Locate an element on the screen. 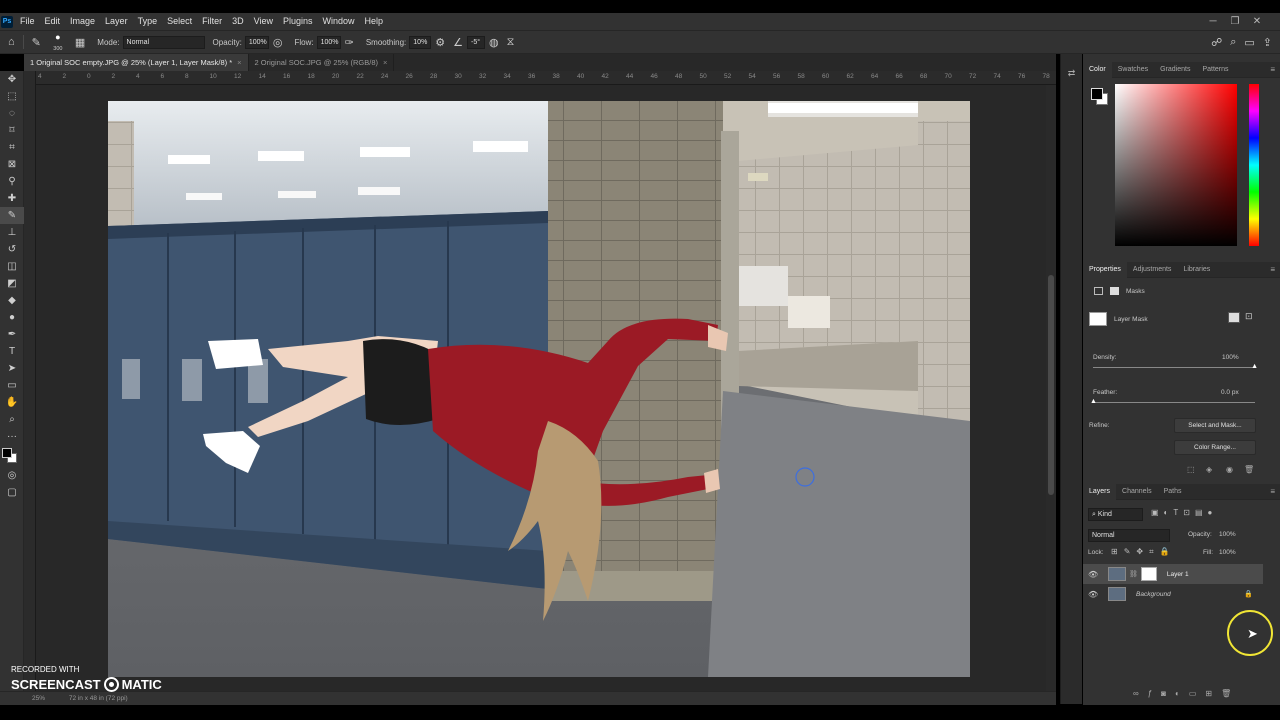 This screenshot has height=720, width=1280. disable-mask-icon: ◉ is located at coordinates (1229, 469).